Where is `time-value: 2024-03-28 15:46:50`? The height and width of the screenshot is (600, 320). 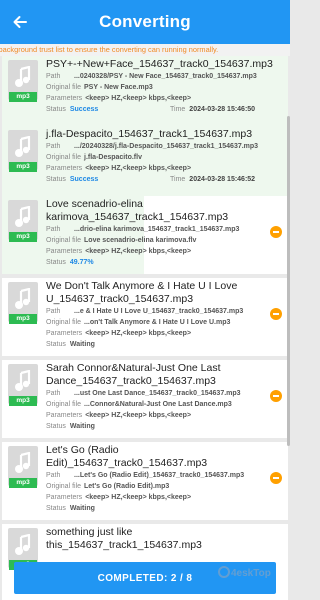 time-value: 2024-03-28 15:46:50 is located at coordinates (222, 109).